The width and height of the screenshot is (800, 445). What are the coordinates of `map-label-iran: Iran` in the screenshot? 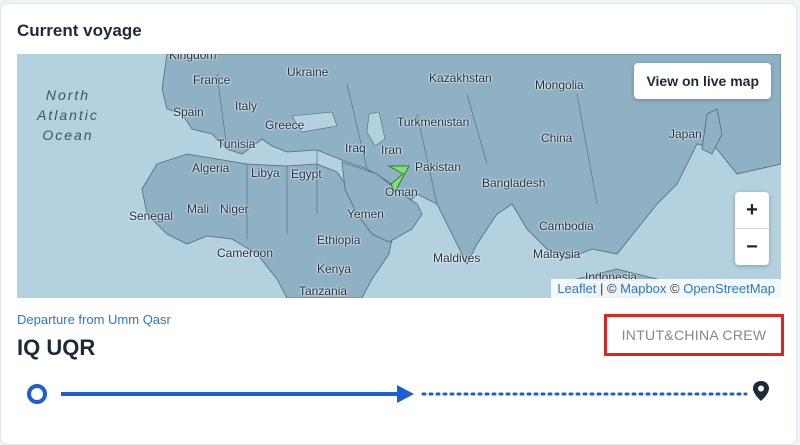 It's located at (391, 150).